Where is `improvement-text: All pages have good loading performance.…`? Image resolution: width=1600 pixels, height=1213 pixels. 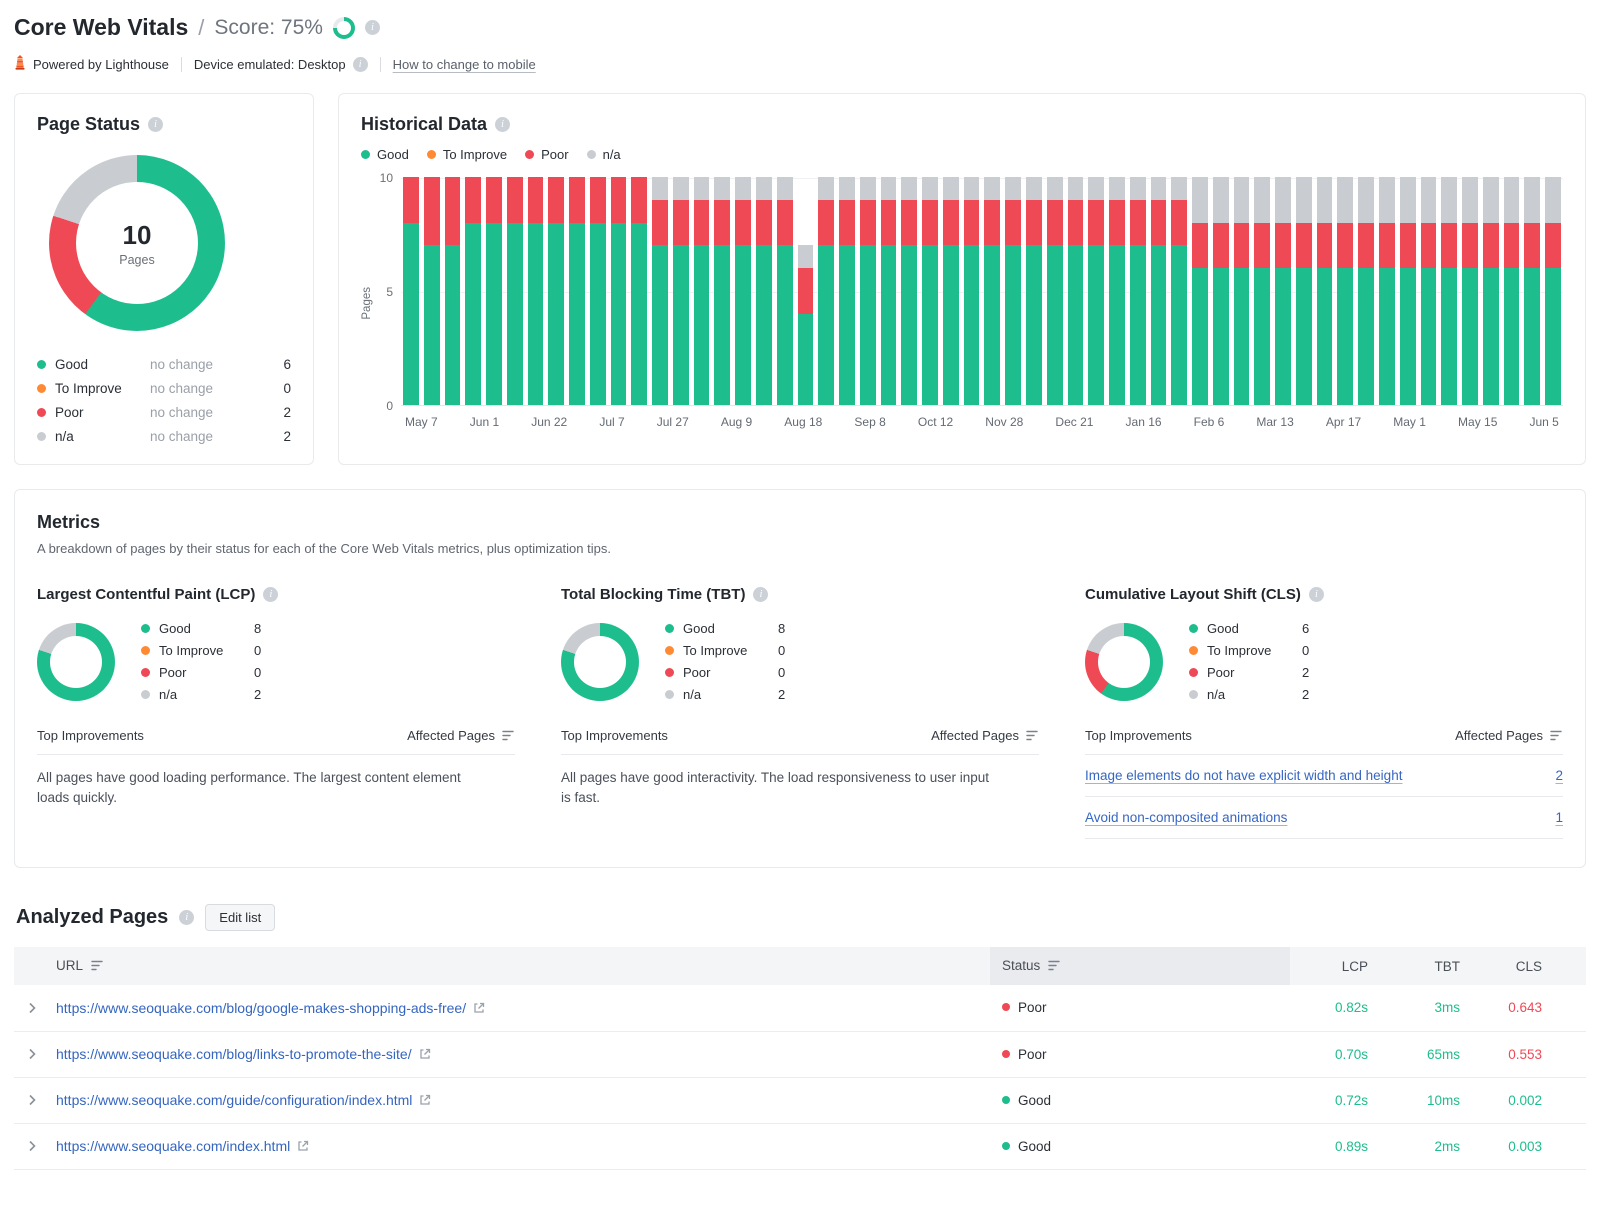
improvement-text: All pages have good loading performance.… is located at coordinates (249, 787).